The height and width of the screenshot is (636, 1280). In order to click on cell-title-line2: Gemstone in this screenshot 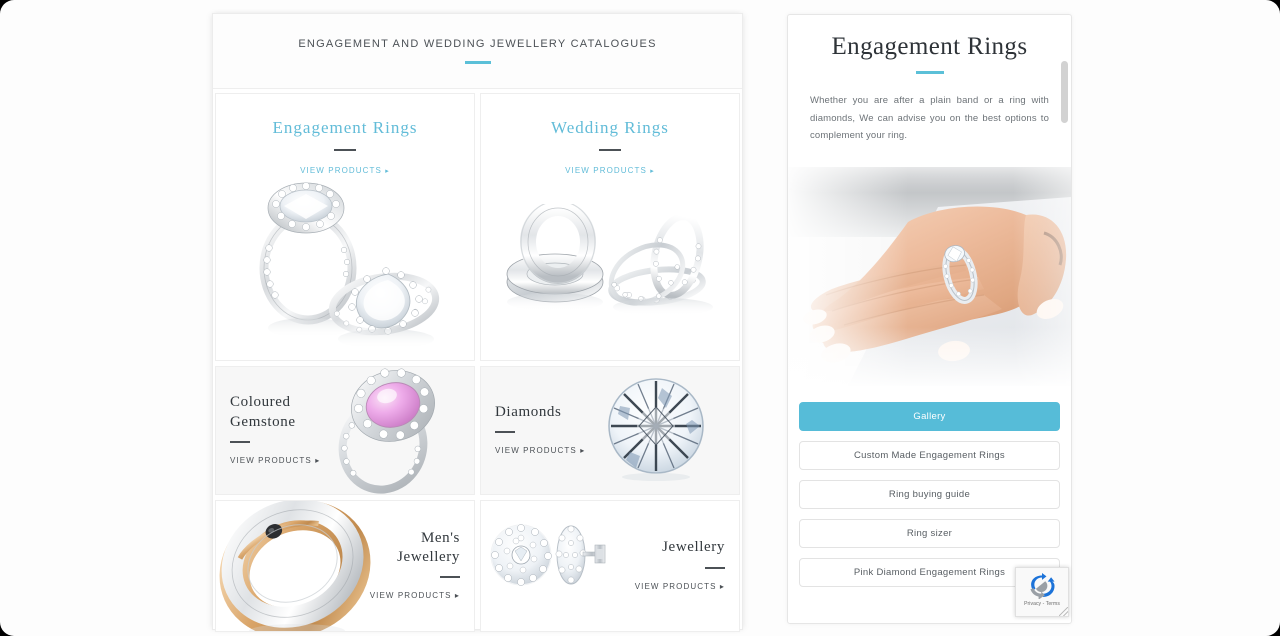, I will do `click(263, 421)`.